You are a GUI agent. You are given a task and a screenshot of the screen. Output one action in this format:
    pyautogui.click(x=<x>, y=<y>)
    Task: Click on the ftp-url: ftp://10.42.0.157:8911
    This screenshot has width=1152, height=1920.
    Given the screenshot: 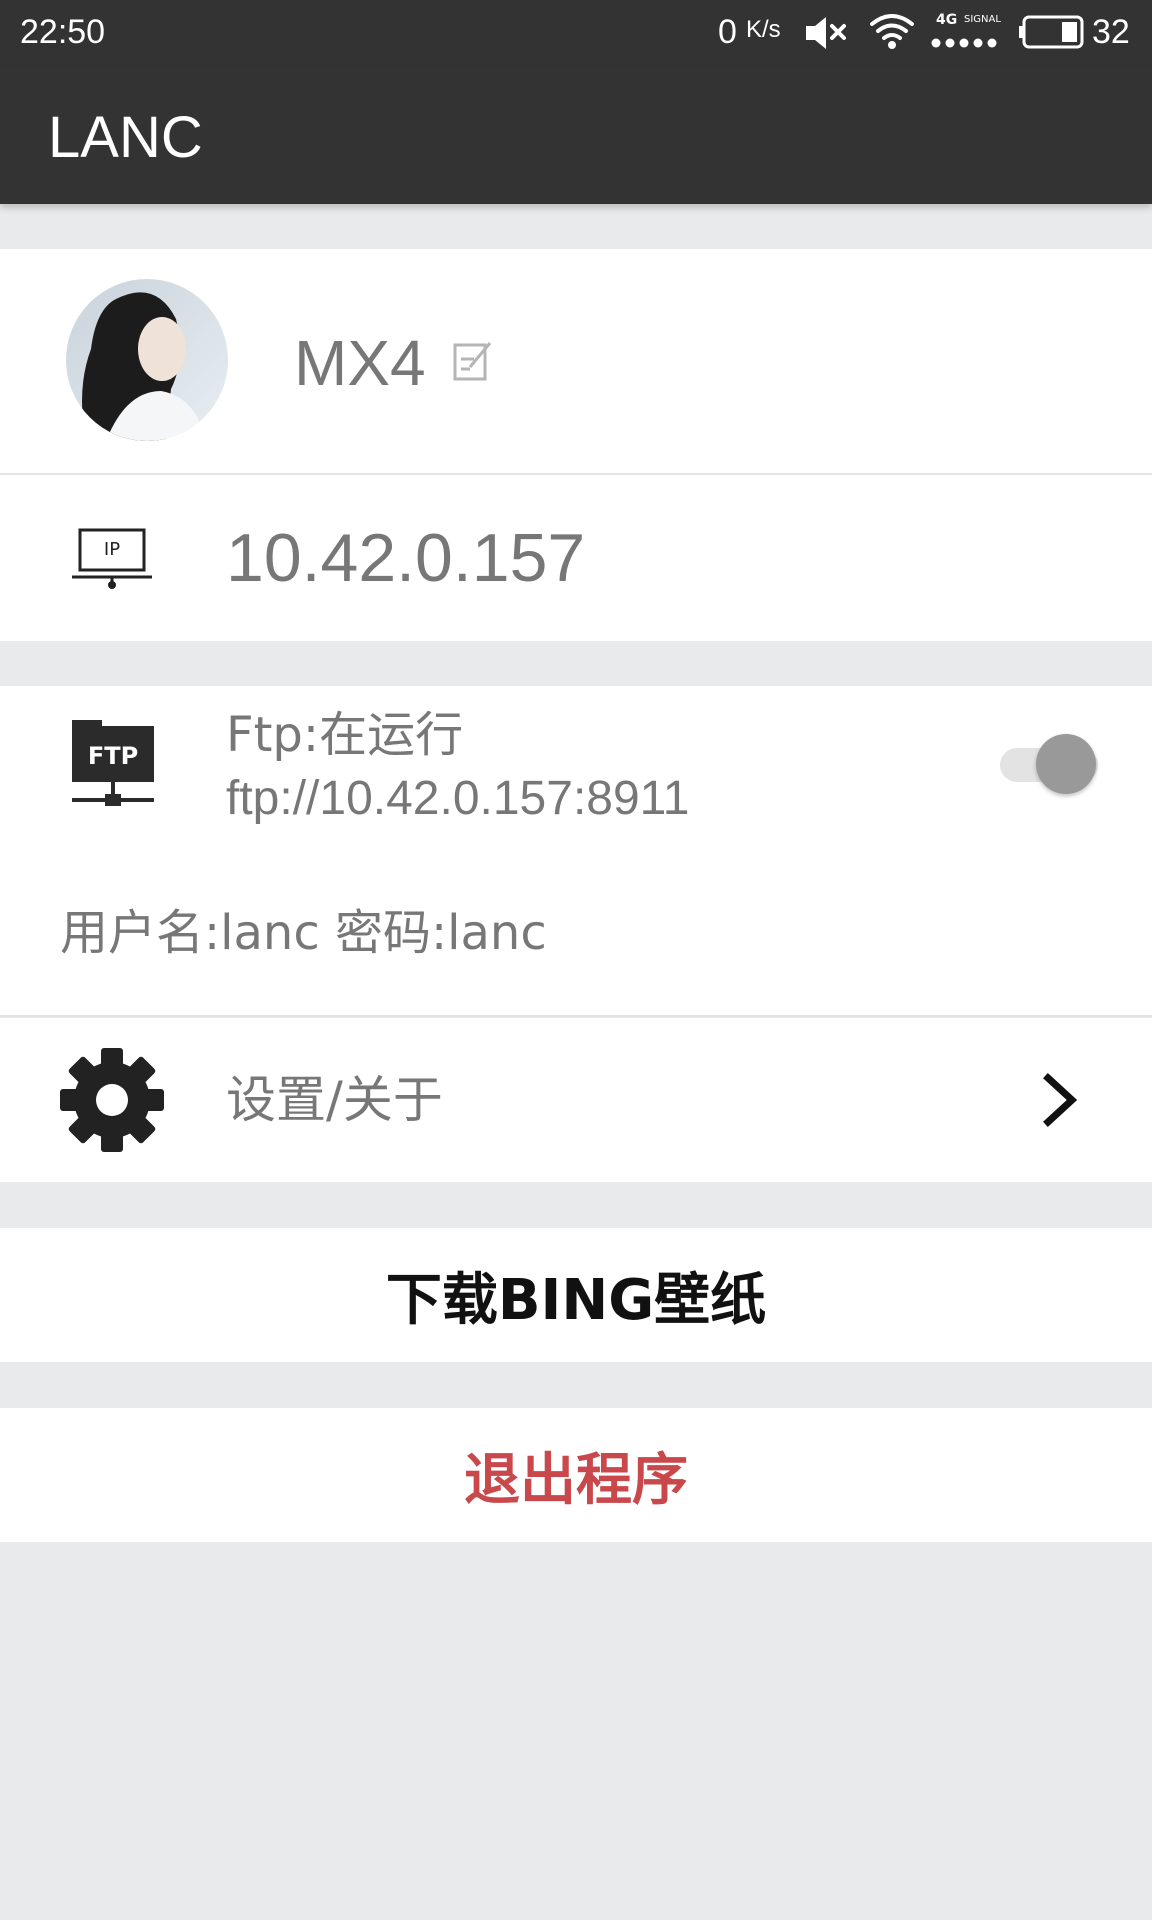 What is the action you would take?
    pyautogui.click(x=458, y=798)
    